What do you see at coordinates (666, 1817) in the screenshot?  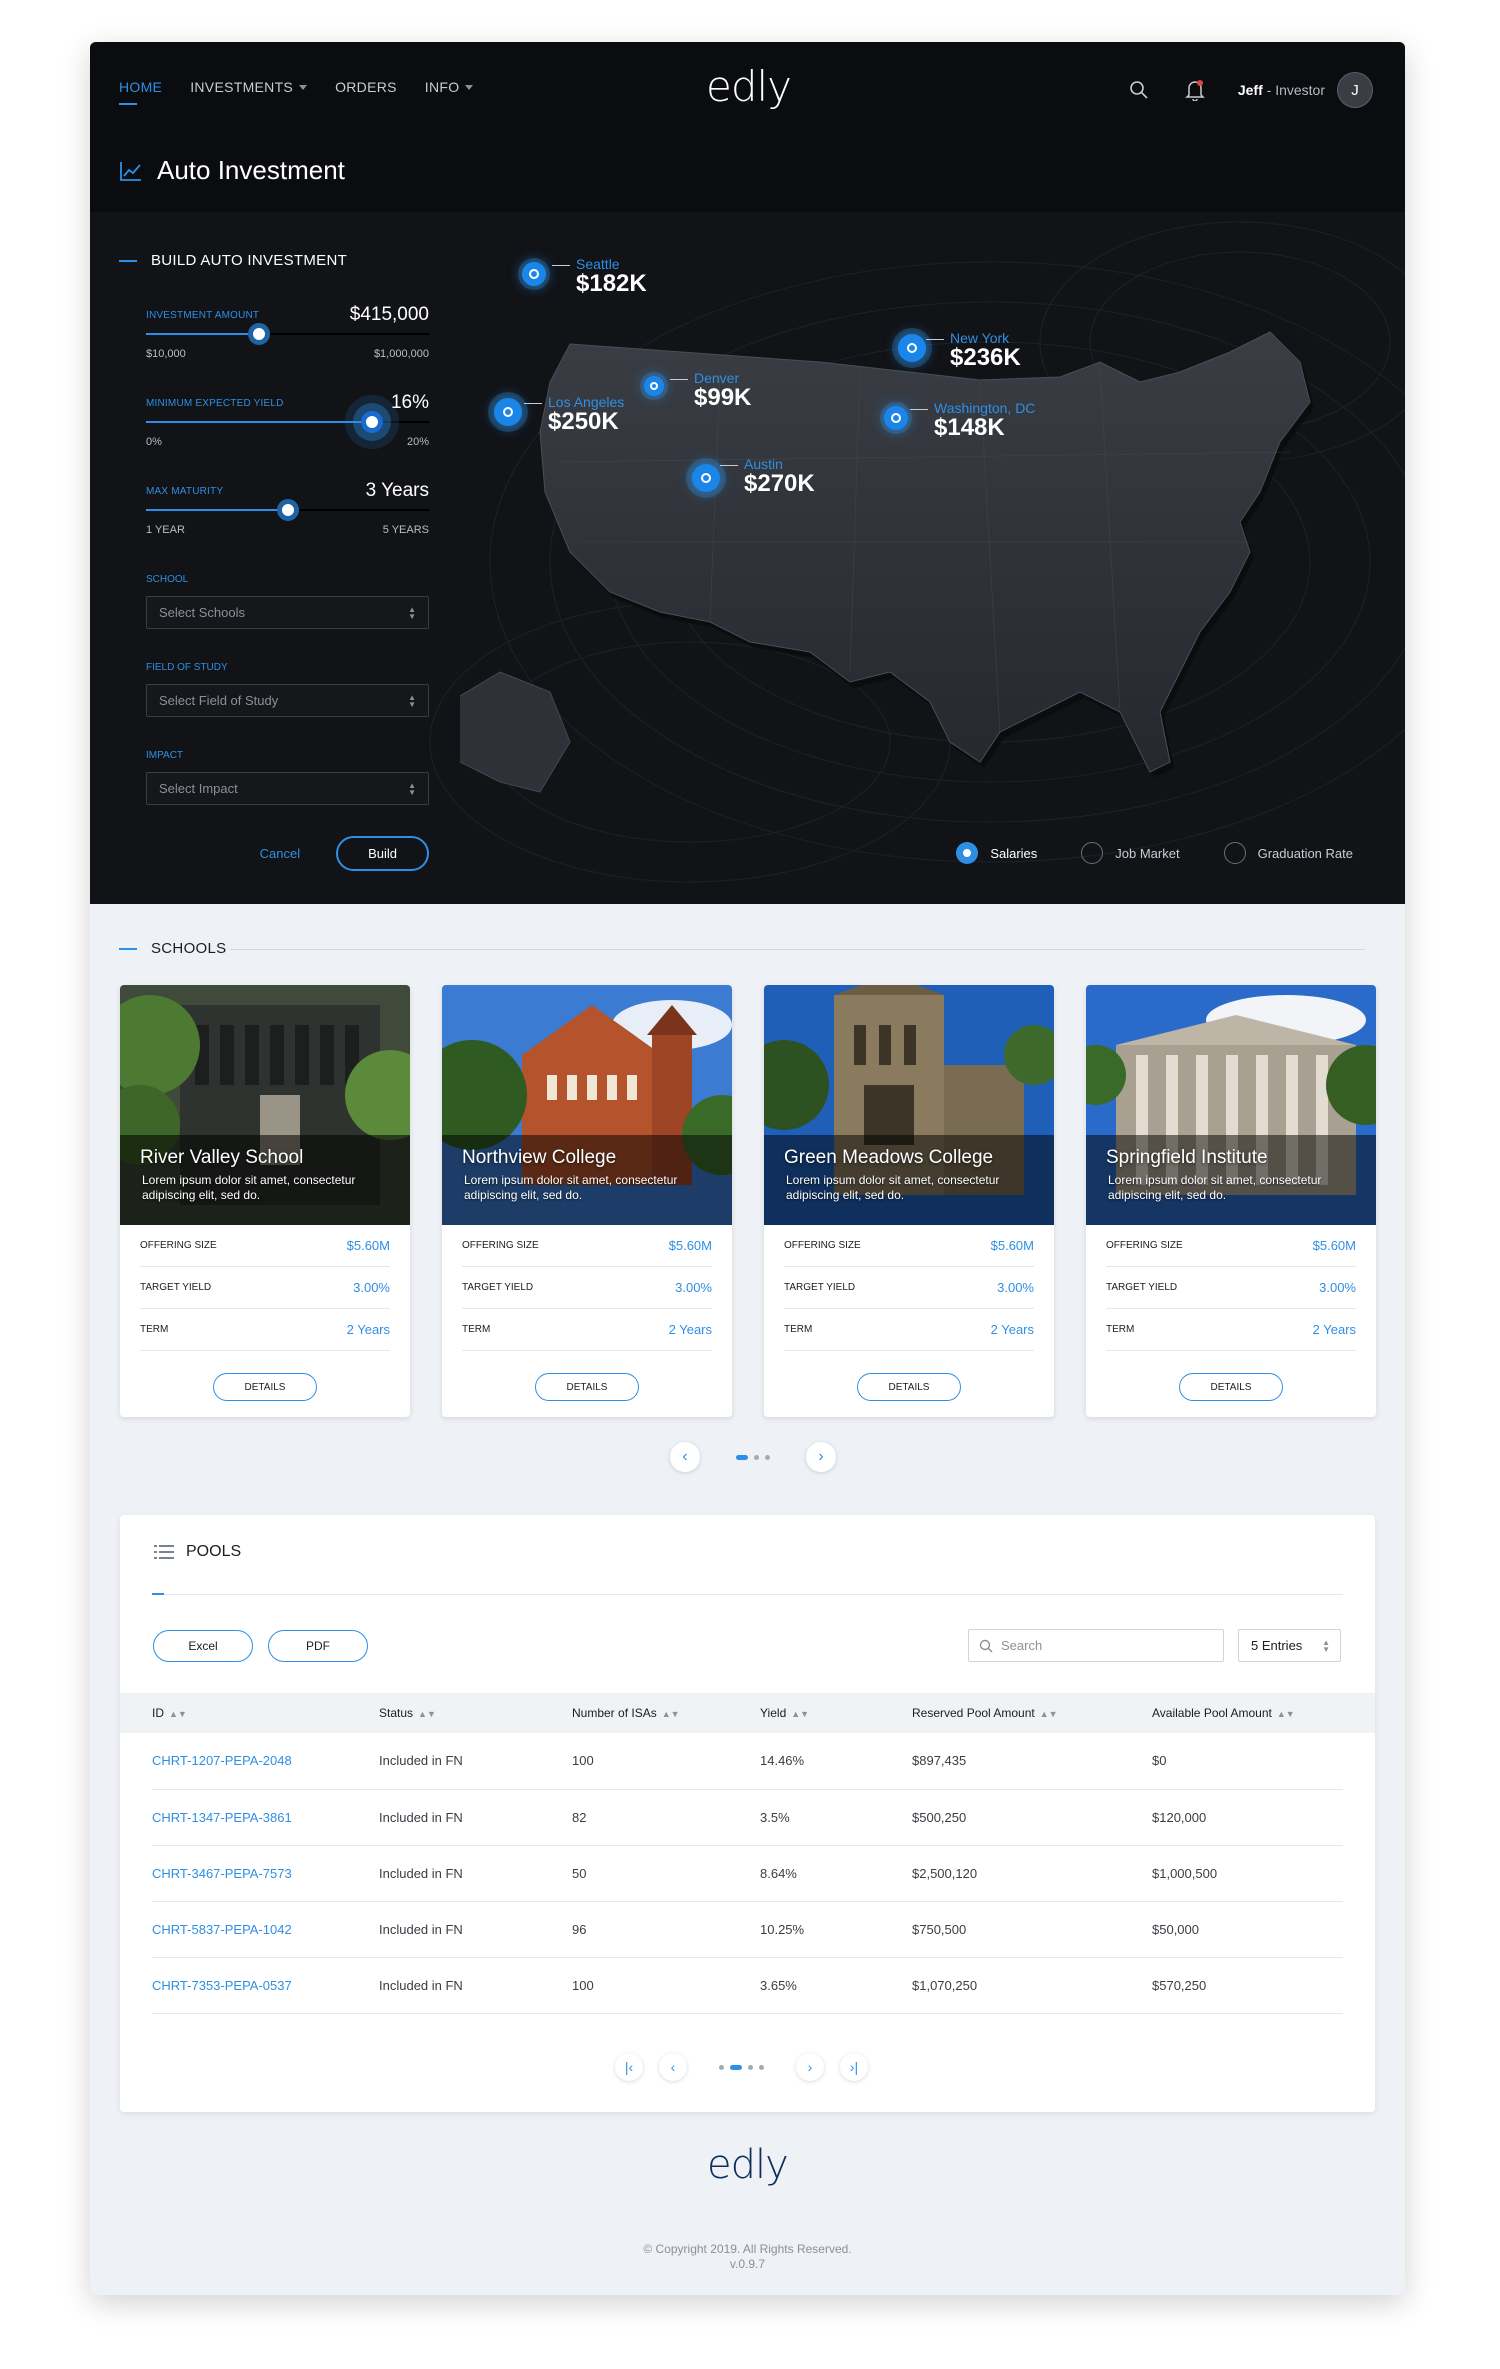 I see `pool-num-isas: 82` at bounding box center [666, 1817].